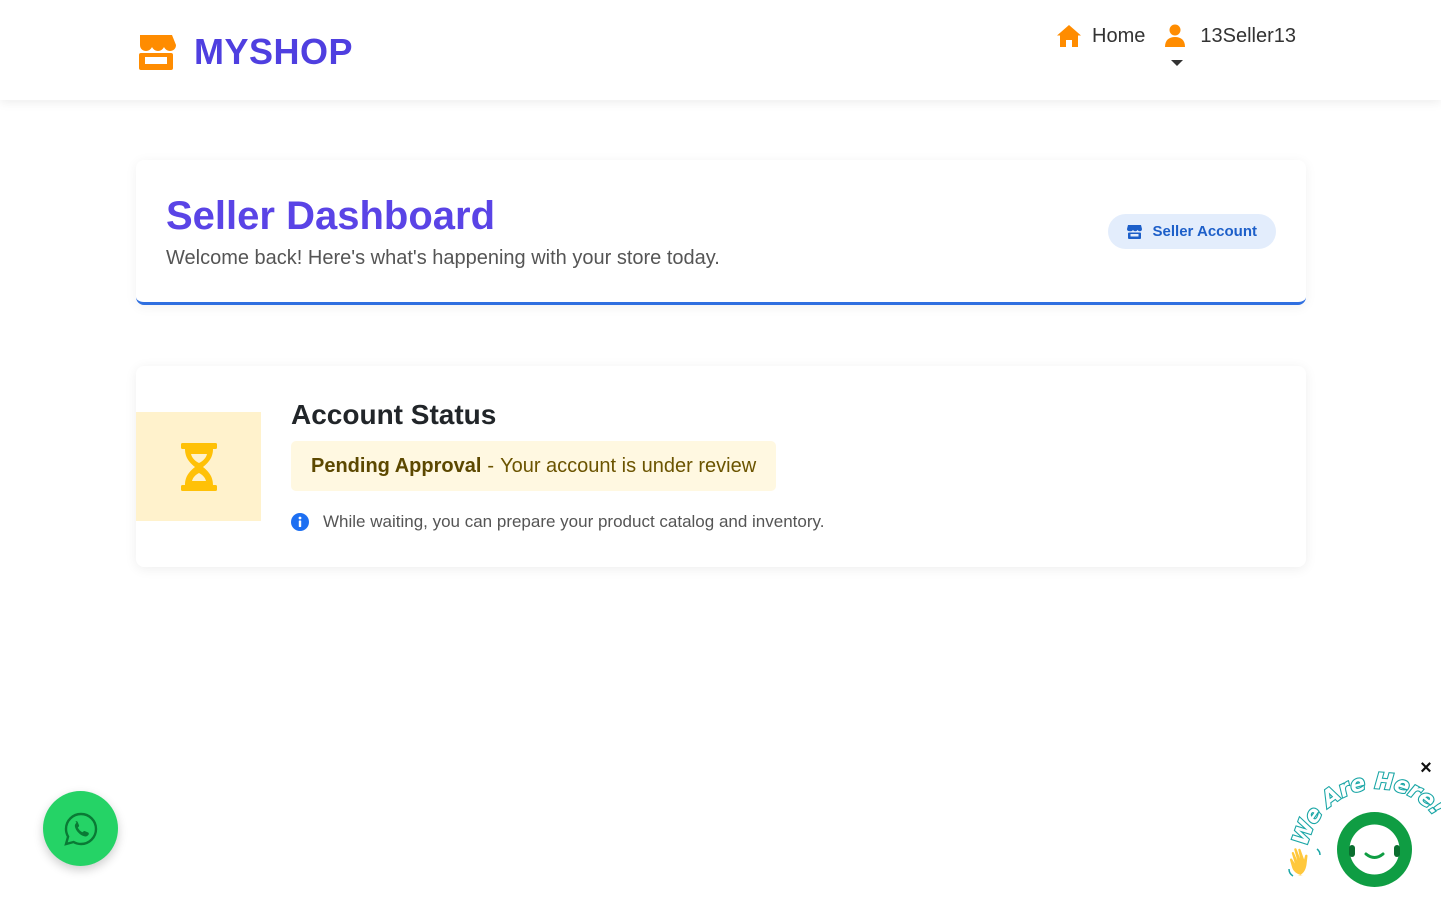  What do you see at coordinates (720, 50) in the screenshot?
I see `navbar: MYSHOP Home 13Seller13` at bounding box center [720, 50].